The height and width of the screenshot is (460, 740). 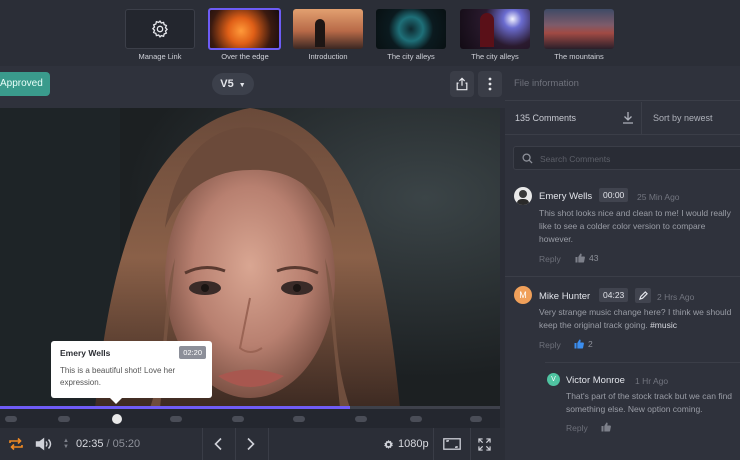 I want to click on search-input, so click(x=635, y=158).